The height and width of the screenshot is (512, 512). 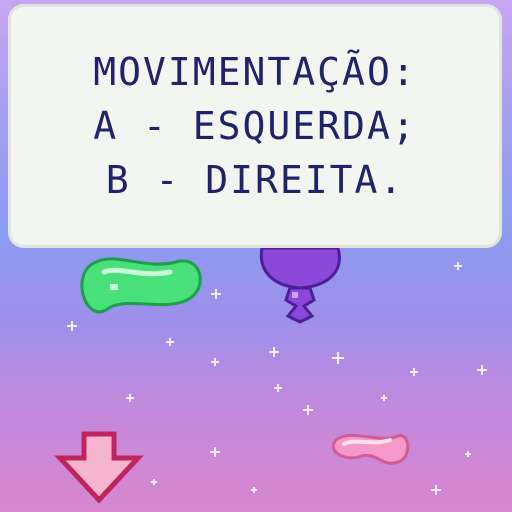 I want to click on dialog-line-left: A - ESQUERDA;, so click(x=255, y=126).